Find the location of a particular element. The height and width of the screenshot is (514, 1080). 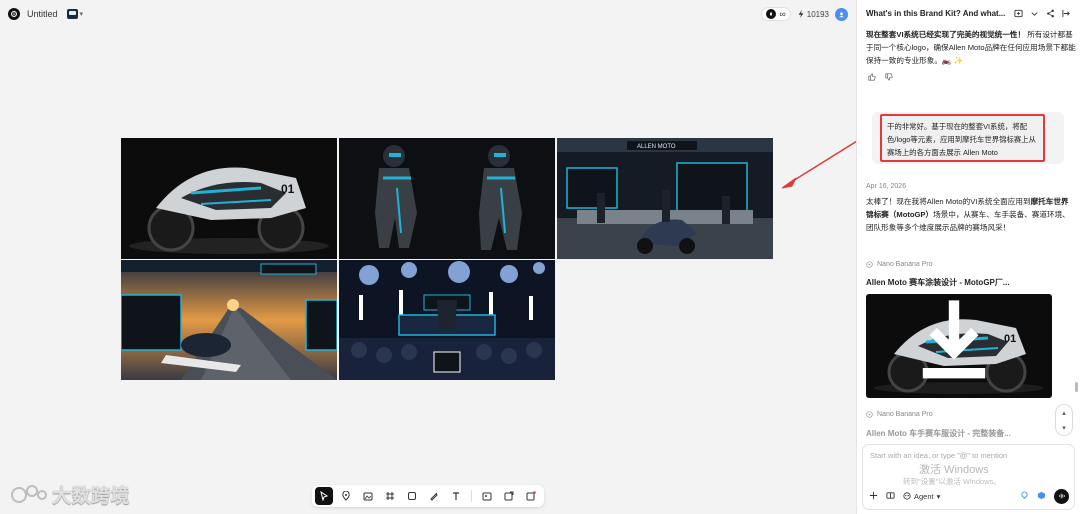

plan-pill: ∞ is located at coordinates (776, 14).